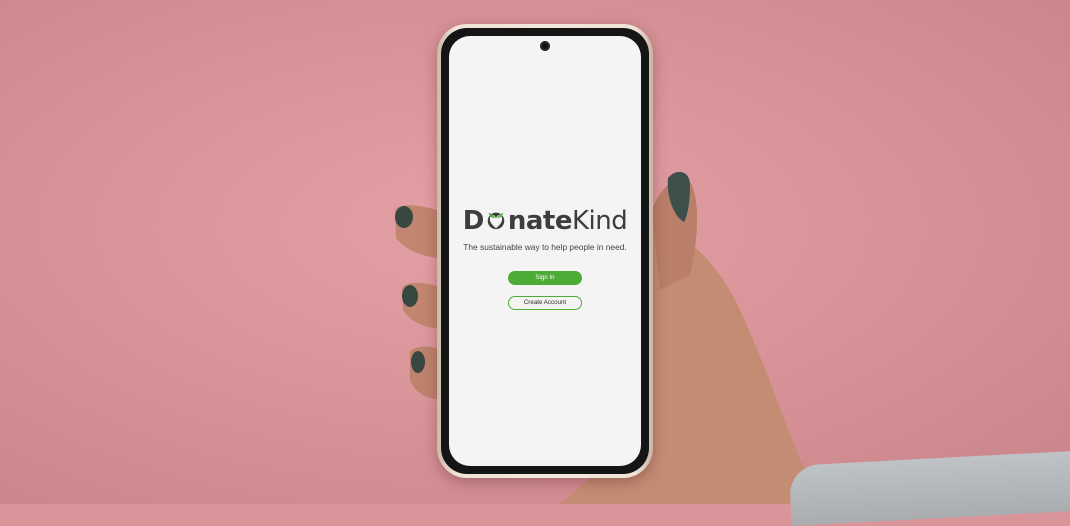  What do you see at coordinates (545, 303) in the screenshot?
I see `create-account-button: Create Account` at bounding box center [545, 303].